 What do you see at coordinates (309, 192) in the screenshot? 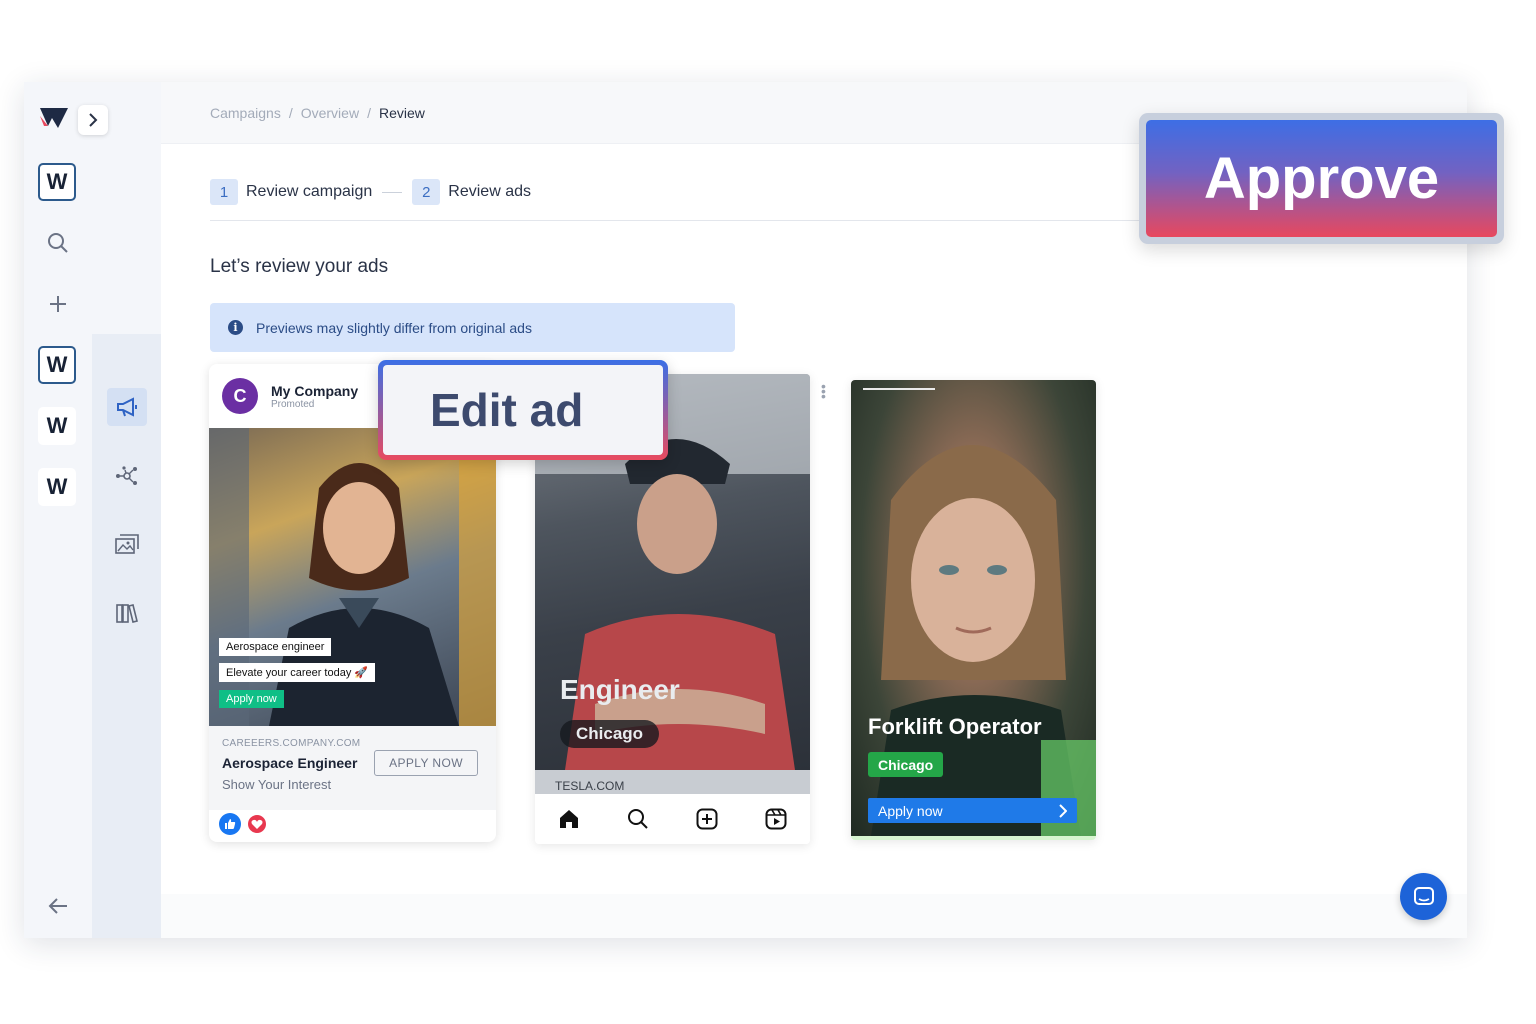
I see `step-1-label: Review campaign` at bounding box center [309, 192].